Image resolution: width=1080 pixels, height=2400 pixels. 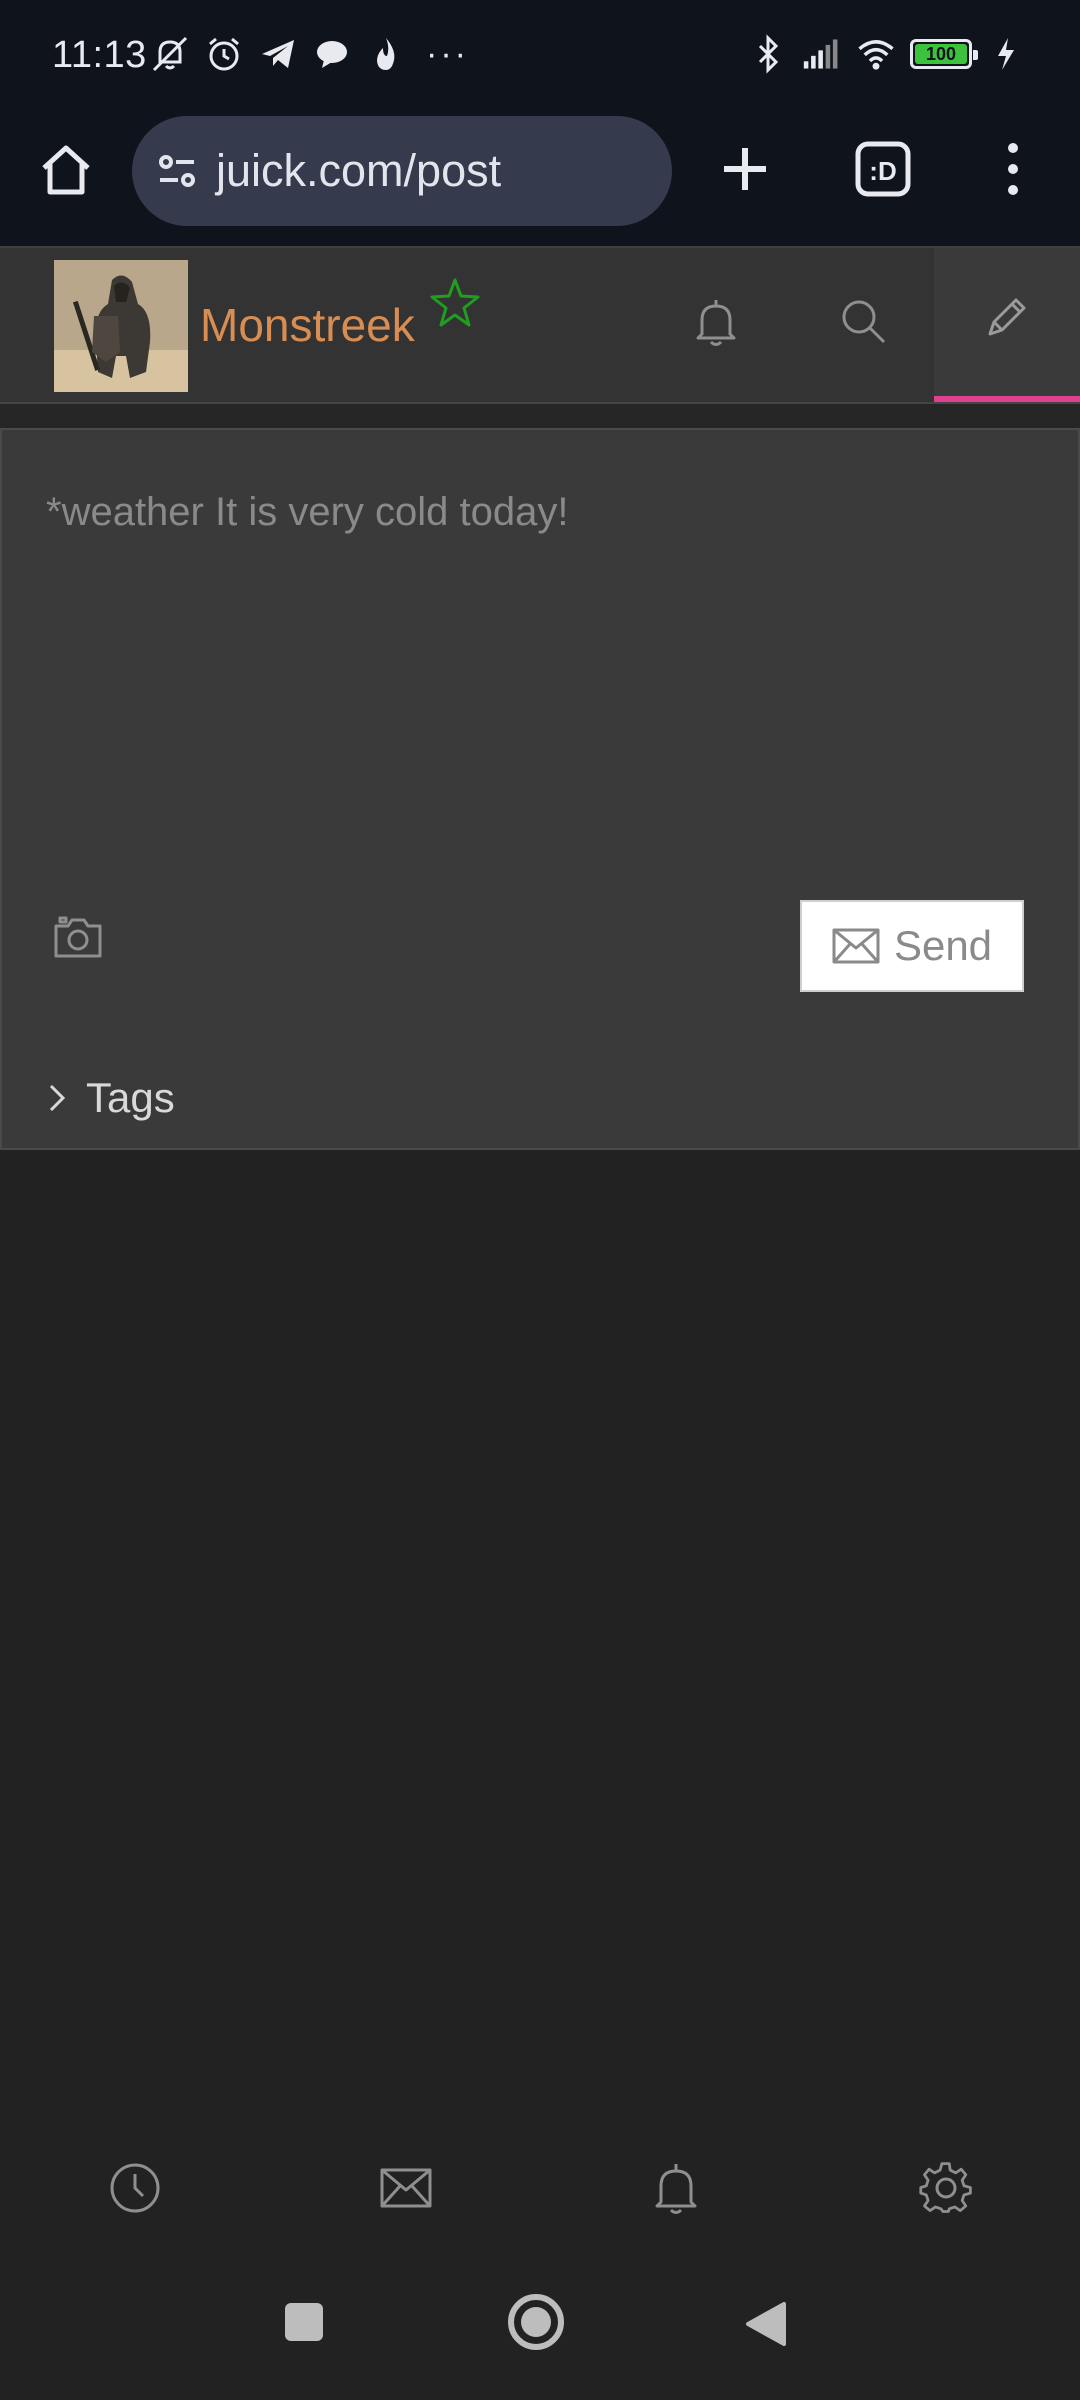 What do you see at coordinates (447, 53) in the screenshot?
I see `more-dots-icon: ···` at bounding box center [447, 53].